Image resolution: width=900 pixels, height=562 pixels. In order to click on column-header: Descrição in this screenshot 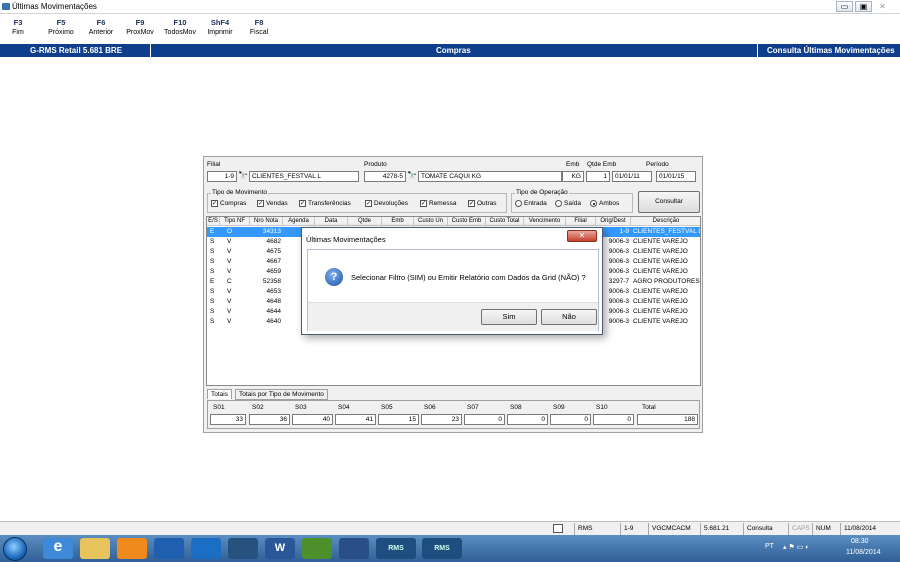, I will do `click(665, 221)`.